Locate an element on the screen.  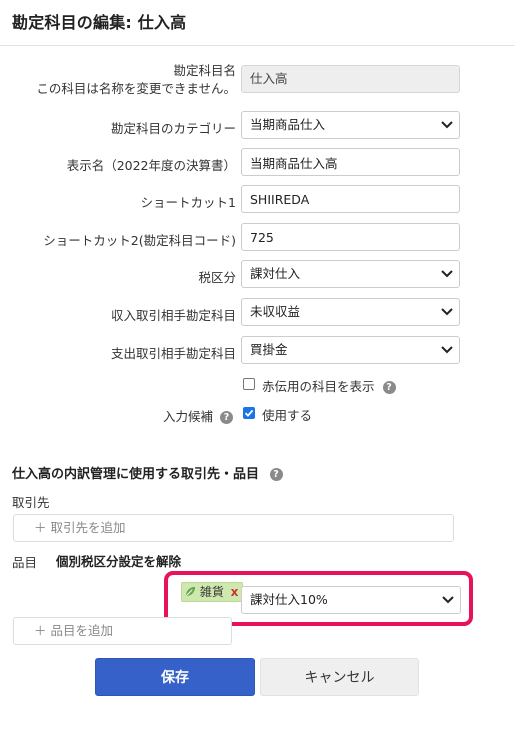
display-name-label: 表示名（2022年度の決算書） is located at coordinates (151, 165).